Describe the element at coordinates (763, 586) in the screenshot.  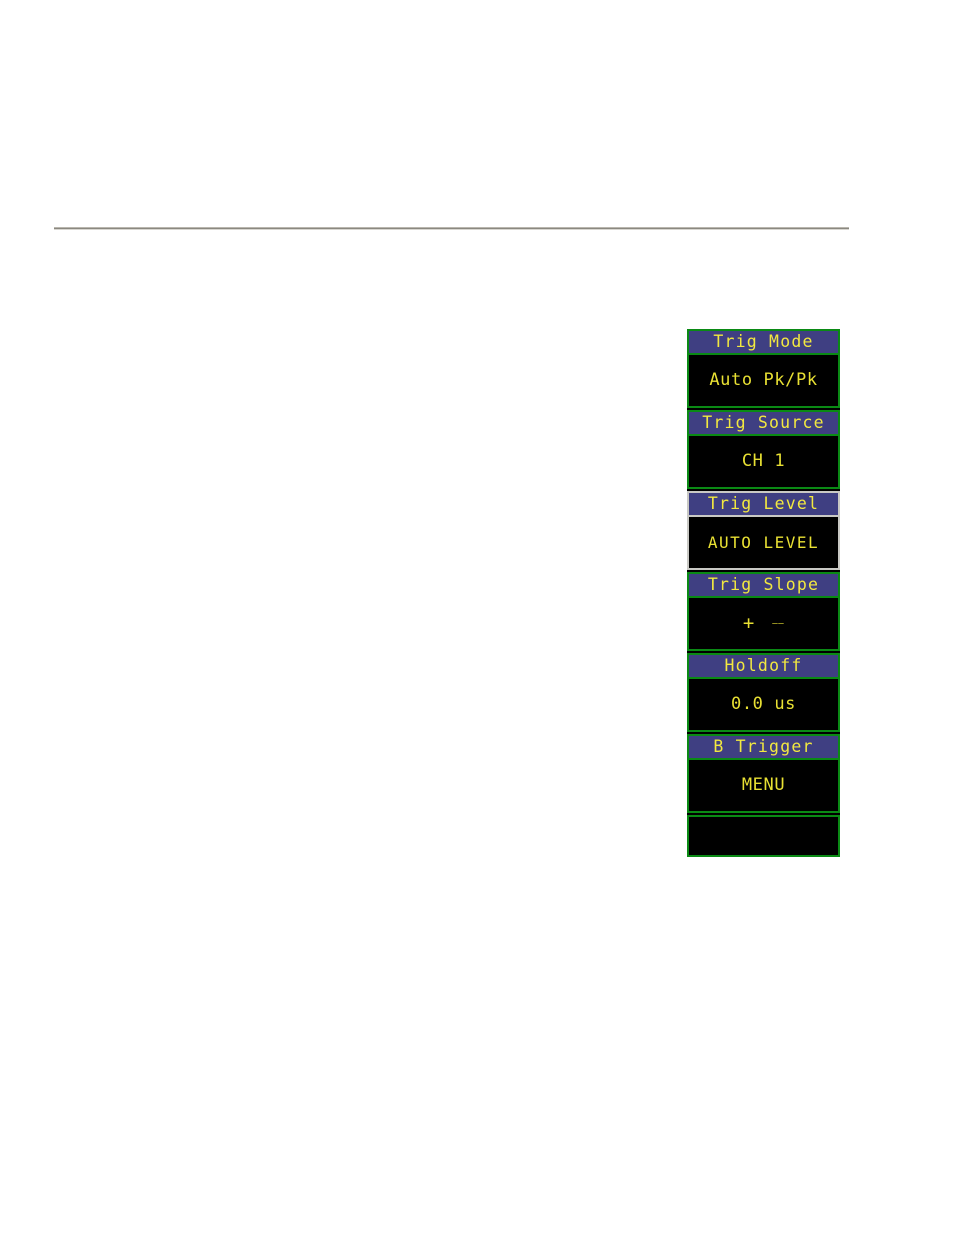
I see `menu-header-trig-slope: Trig Slope` at that location.